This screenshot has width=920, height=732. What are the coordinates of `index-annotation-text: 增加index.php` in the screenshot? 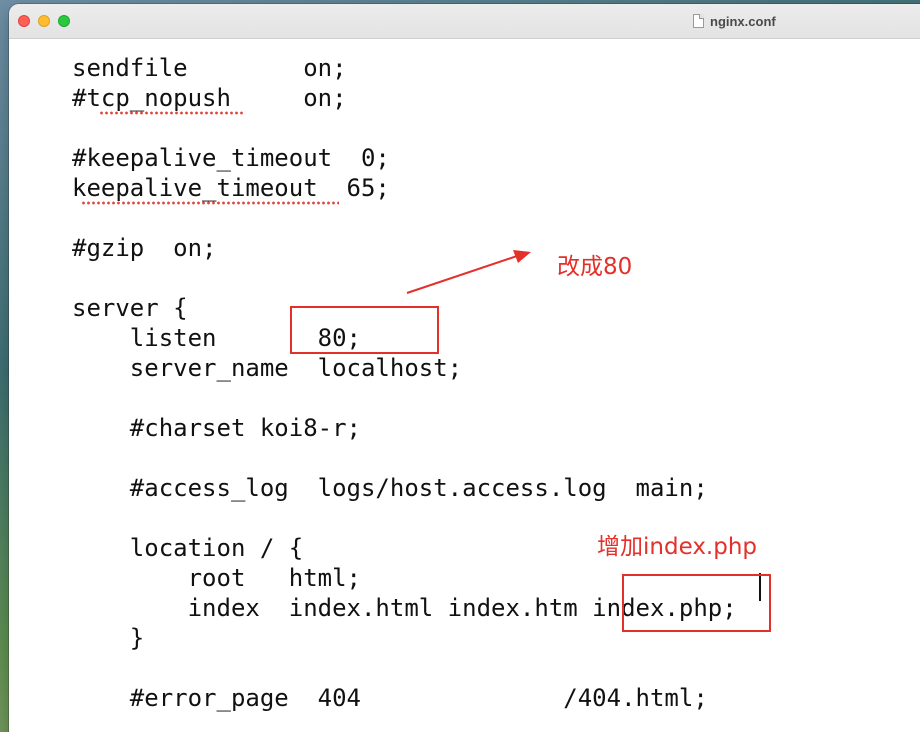 It's located at (677, 547).